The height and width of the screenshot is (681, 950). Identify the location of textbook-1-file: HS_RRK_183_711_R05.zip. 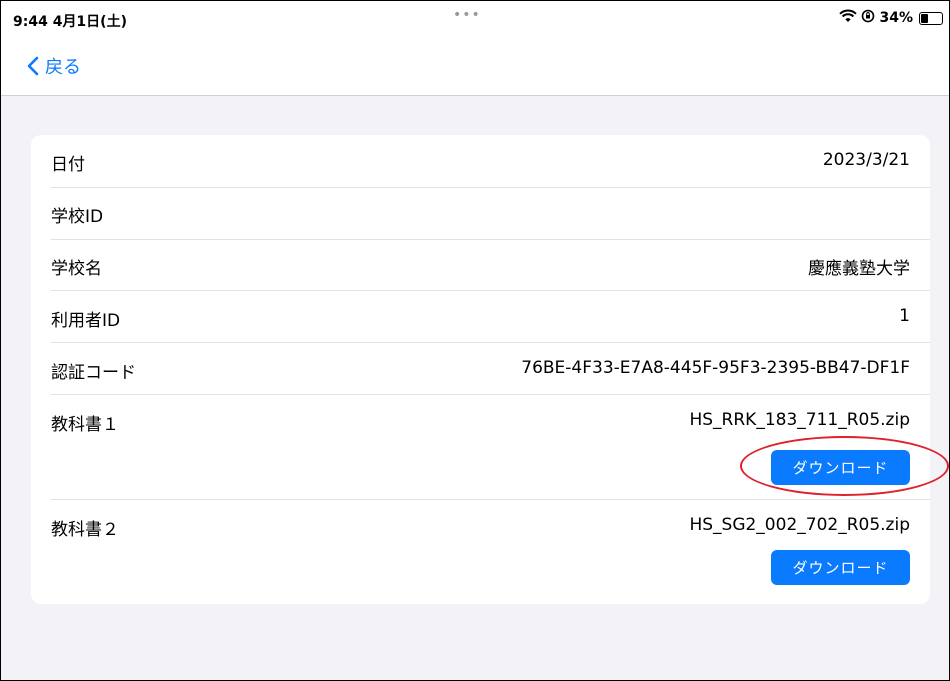
(799, 420).